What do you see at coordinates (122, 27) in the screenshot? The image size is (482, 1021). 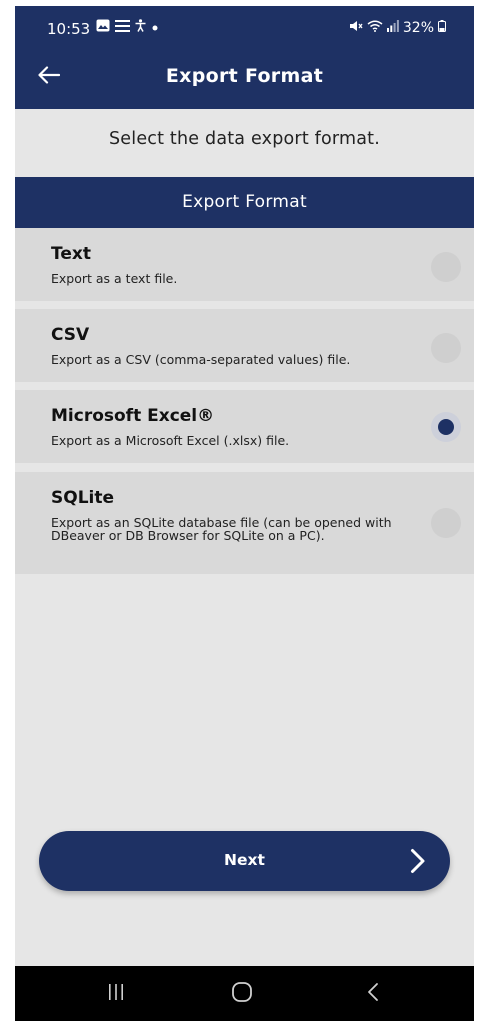 I see `menu-icon` at bounding box center [122, 27].